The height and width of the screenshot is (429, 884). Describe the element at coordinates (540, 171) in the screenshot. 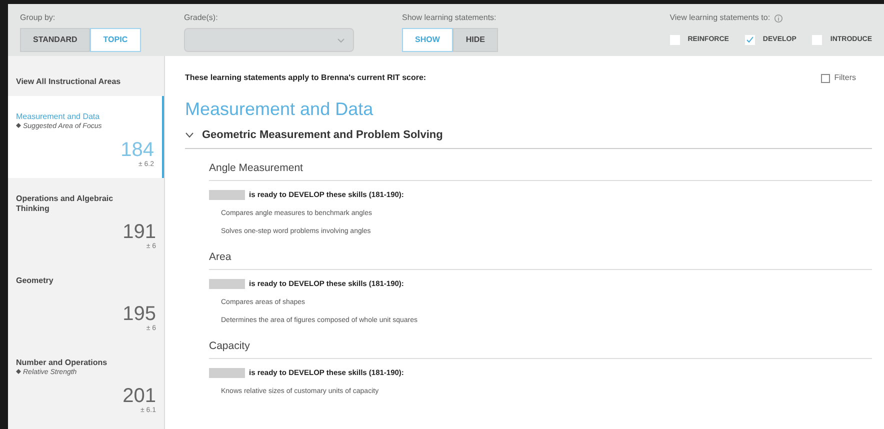

I see `topic-title: Angle Measurement` at that location.